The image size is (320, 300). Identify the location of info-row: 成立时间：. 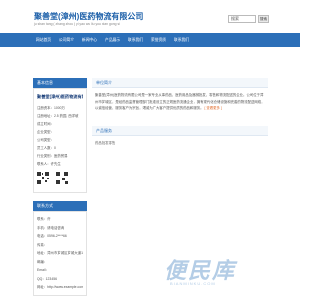
(45, 124).